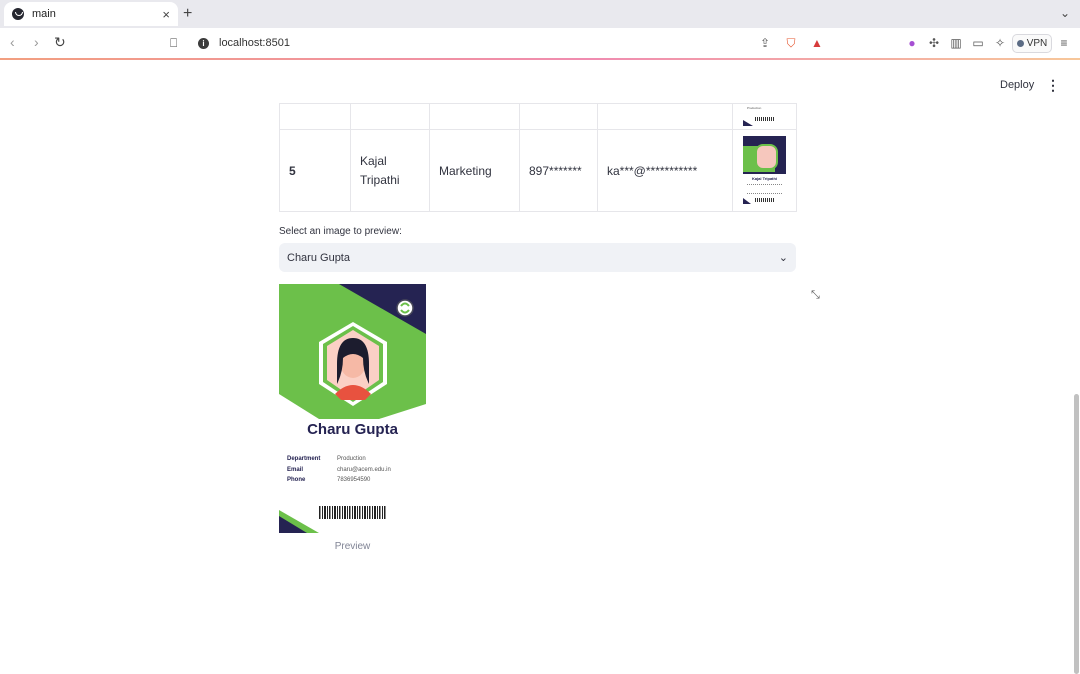 The width and height of the screenshot is (1080, 674). What do you see at coordinates (1037, 43) in the screenshot?
I see `vpn-label: VPN` at bounding box center [1037, 43].